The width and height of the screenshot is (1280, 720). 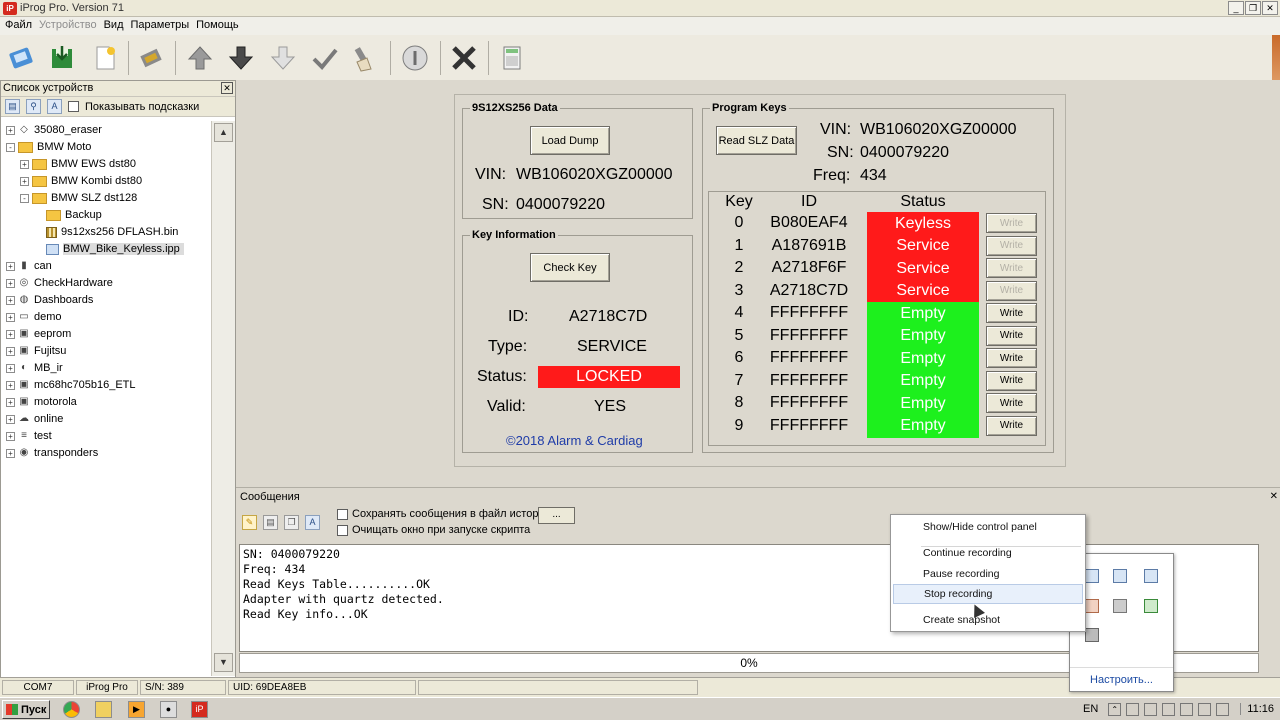 I want to click on save-icon, so click(x=62, y=58).